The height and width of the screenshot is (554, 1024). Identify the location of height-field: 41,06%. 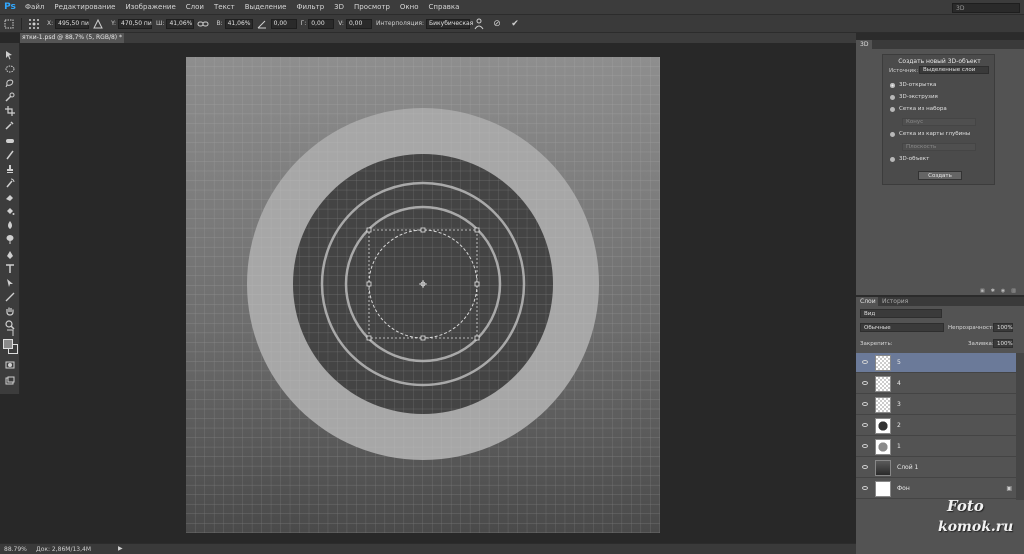
(238, 23).